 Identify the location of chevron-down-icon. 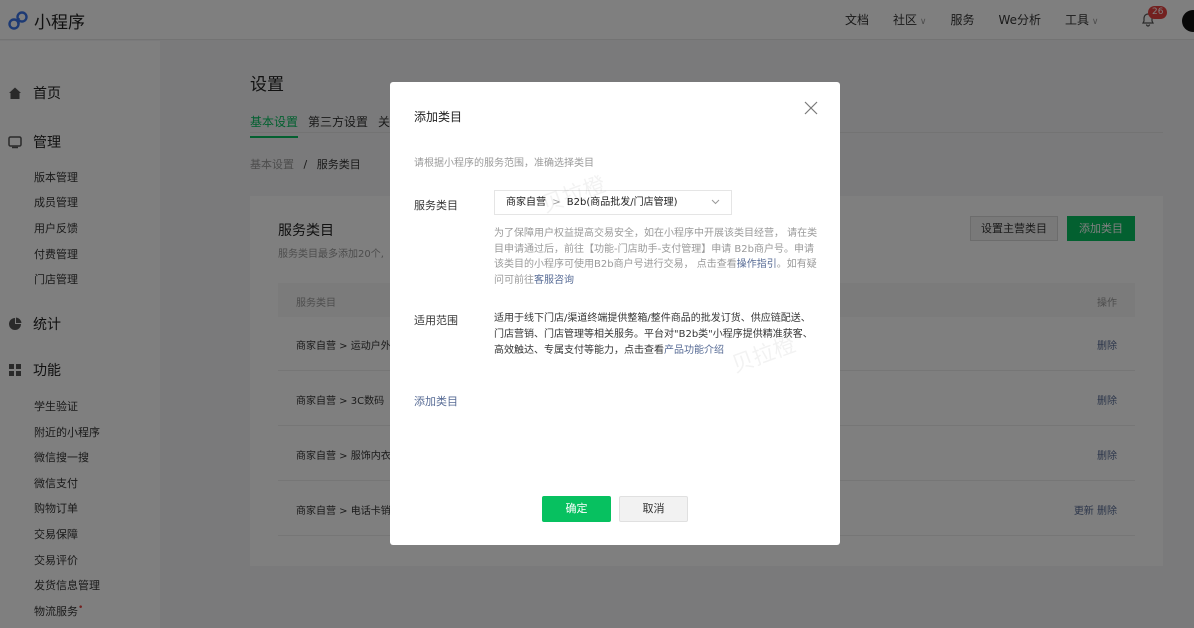
(715, 202).